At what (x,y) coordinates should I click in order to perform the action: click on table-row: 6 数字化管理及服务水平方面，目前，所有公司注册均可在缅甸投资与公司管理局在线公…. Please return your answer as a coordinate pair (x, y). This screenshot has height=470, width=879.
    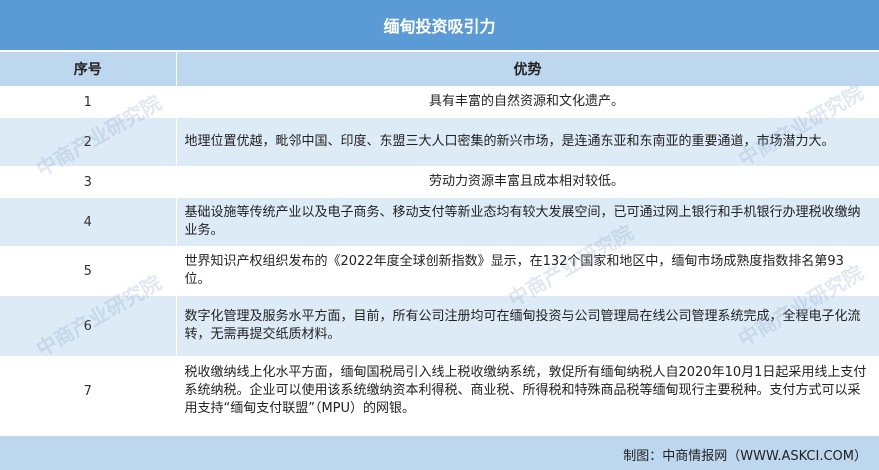
    Looking at the image, I should click on (439, 326).